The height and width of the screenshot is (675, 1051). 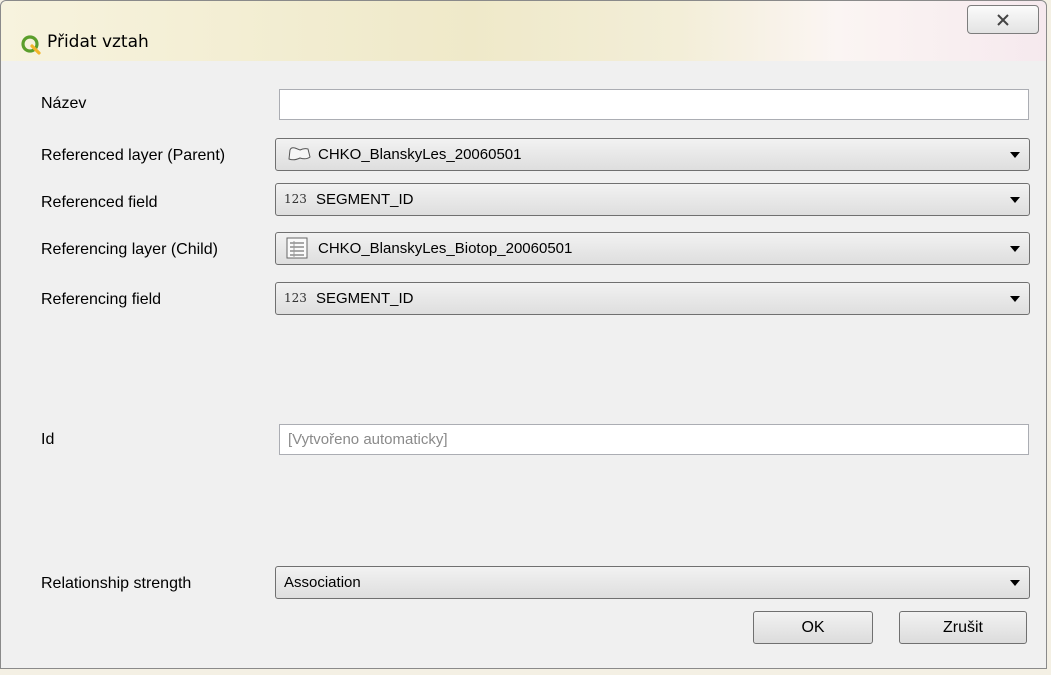 What do you see at coordinates (365, 199) in the screenshot?
I see `referenced-field-value: SEGMENT_ID` at bounding box center [365, 199].